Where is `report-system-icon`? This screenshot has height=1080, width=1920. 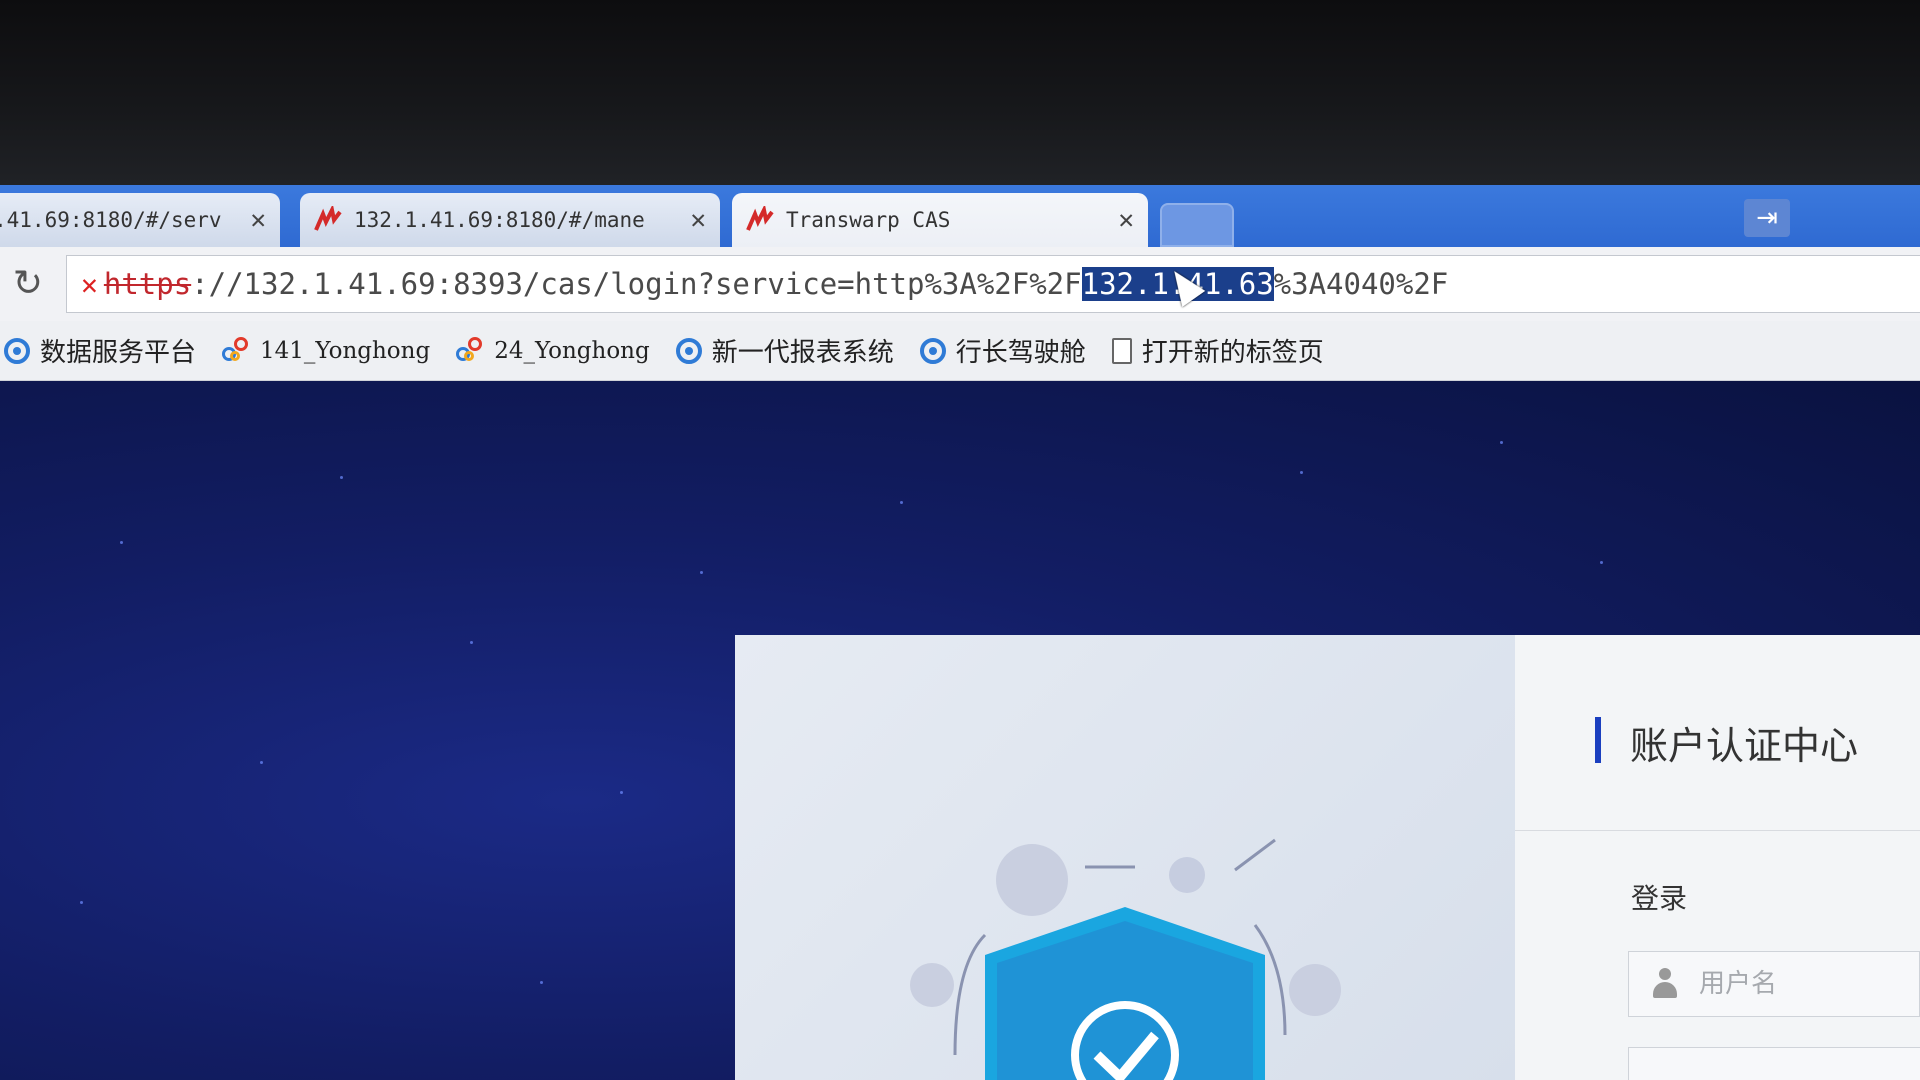 report-system-icon is located at coordinates (688, 350).